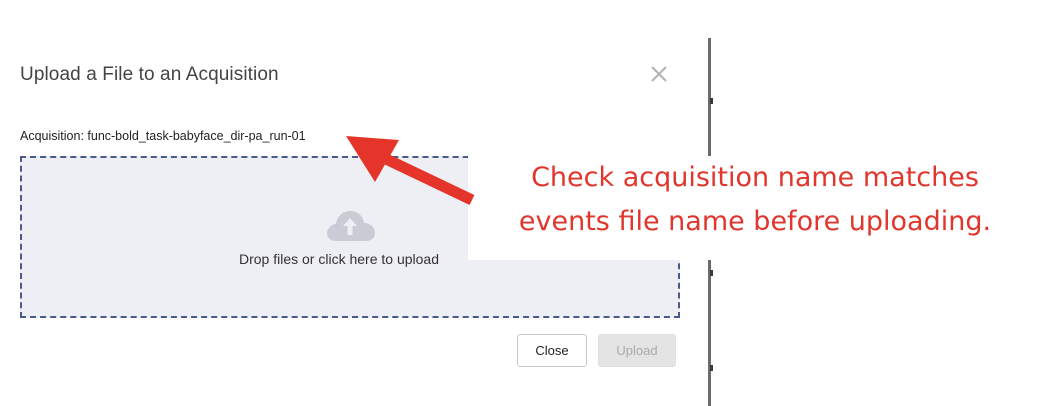 This screenshot has height=406, width=1042. I want to click on annotation-line-2: events file name before uploading., so click(755, 221).